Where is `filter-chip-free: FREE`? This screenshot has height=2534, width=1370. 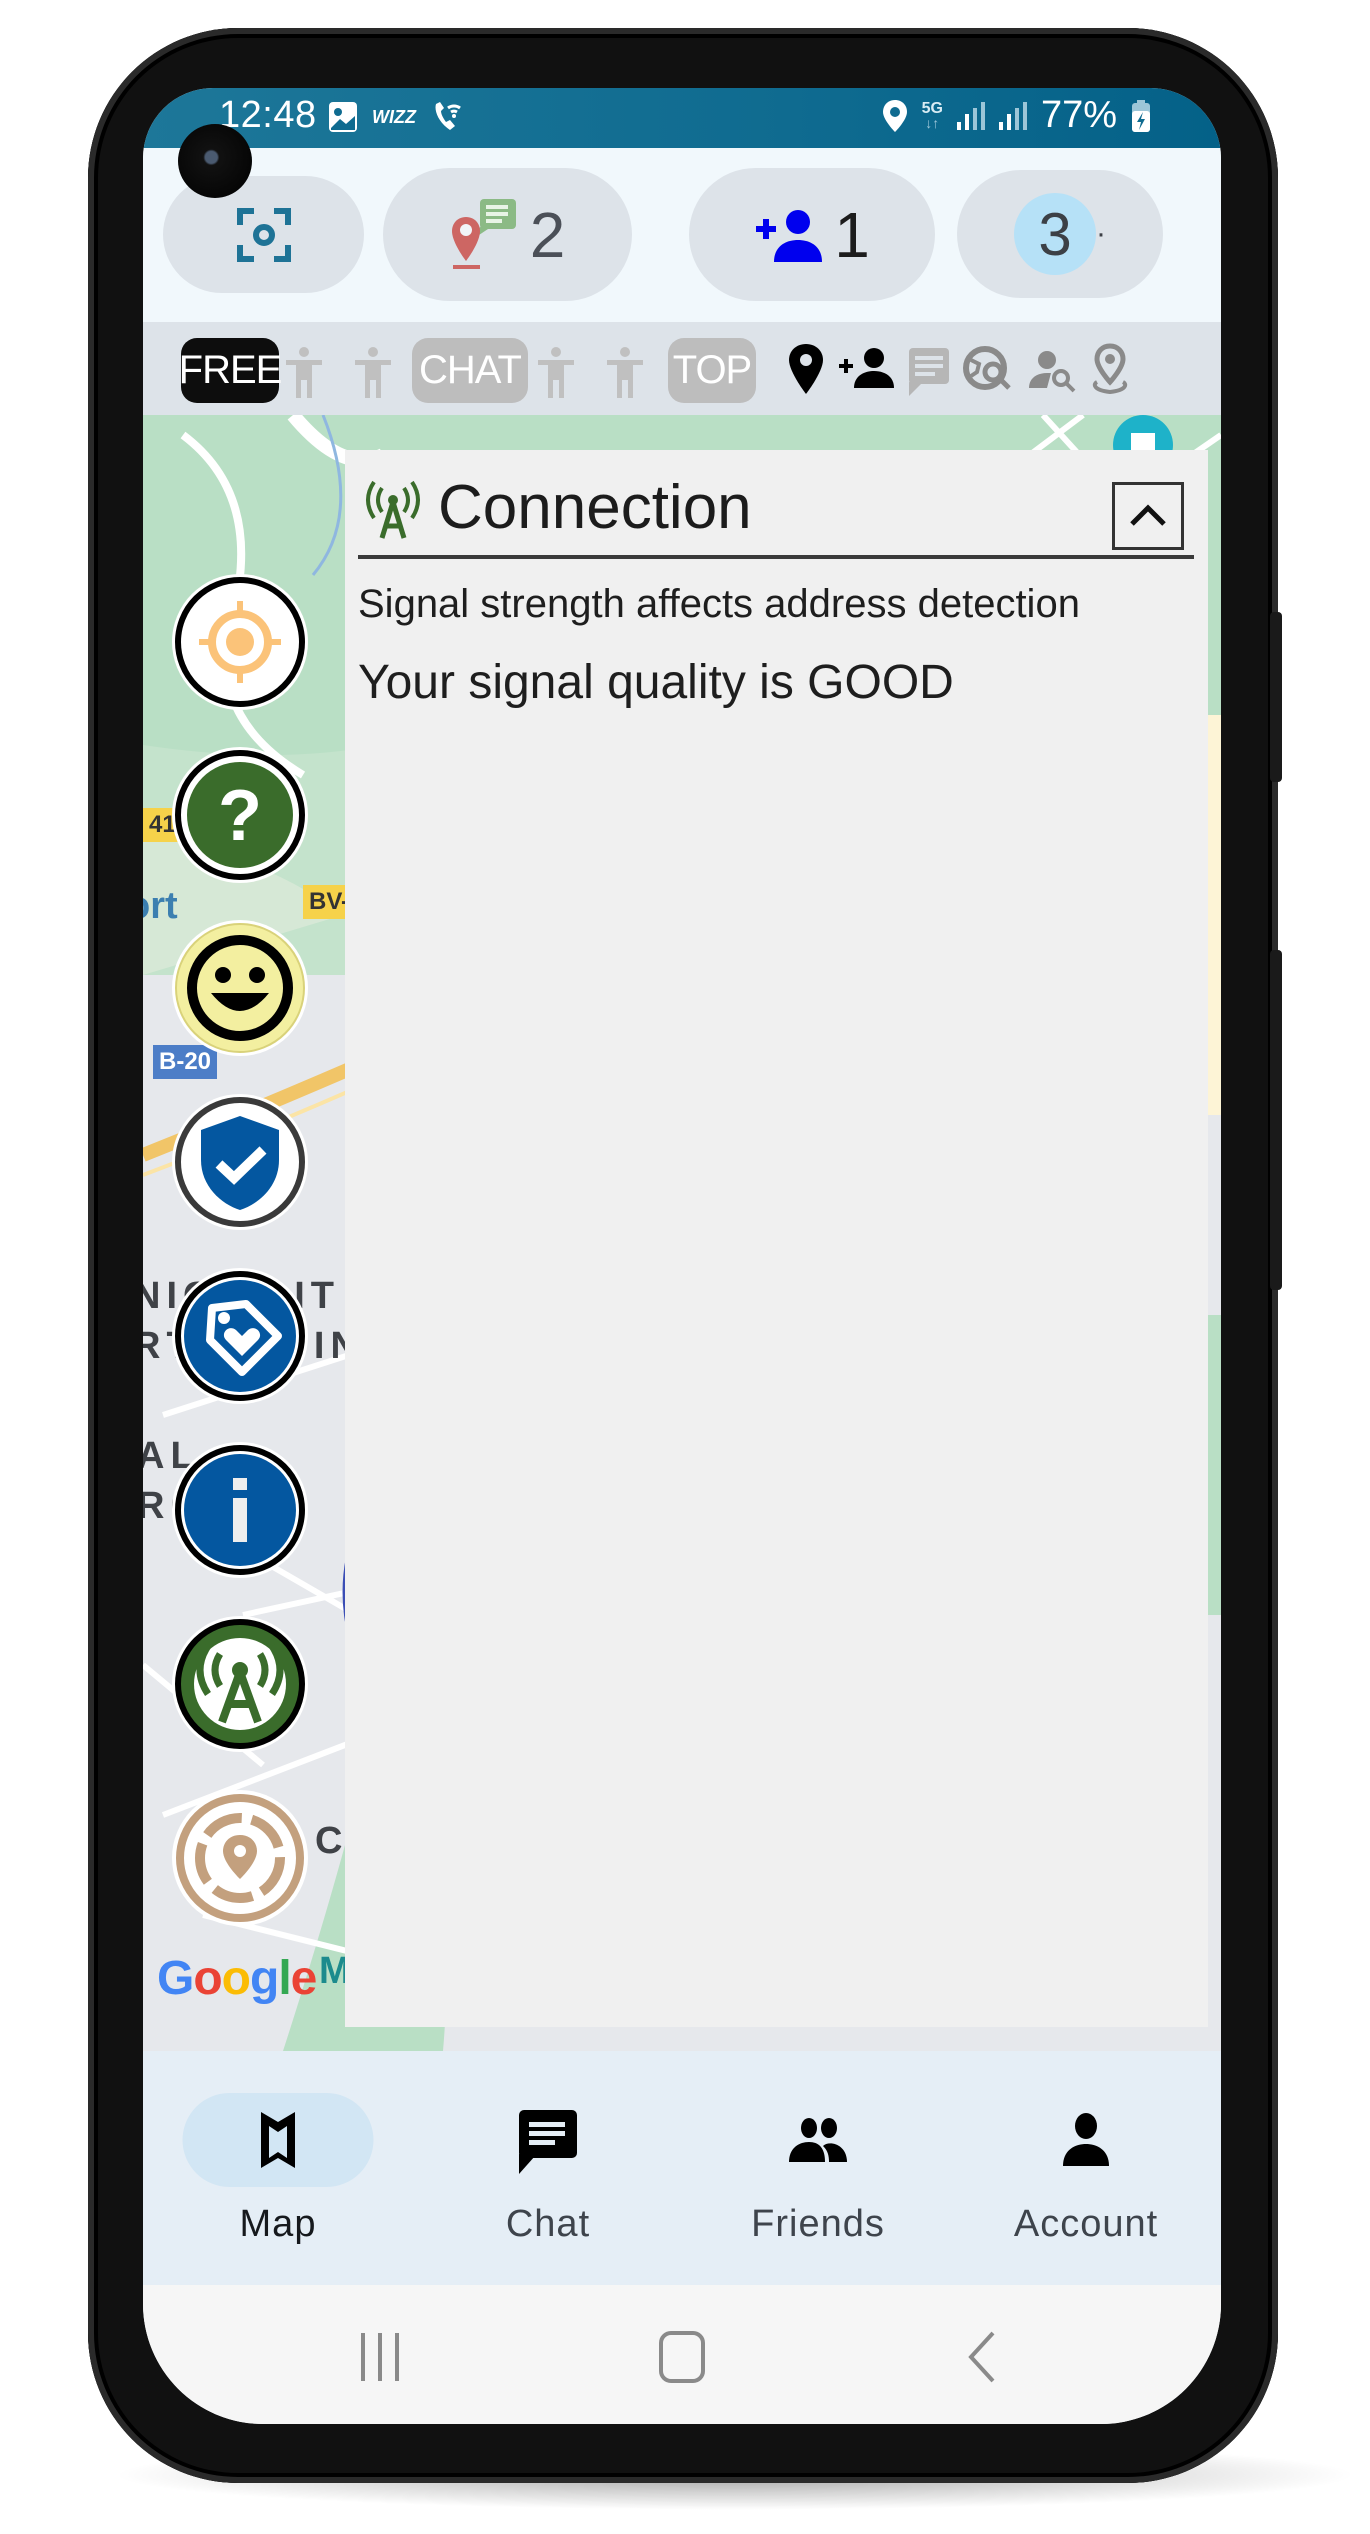 filter-chip-free: FREE is located at coordinates (230, 370).